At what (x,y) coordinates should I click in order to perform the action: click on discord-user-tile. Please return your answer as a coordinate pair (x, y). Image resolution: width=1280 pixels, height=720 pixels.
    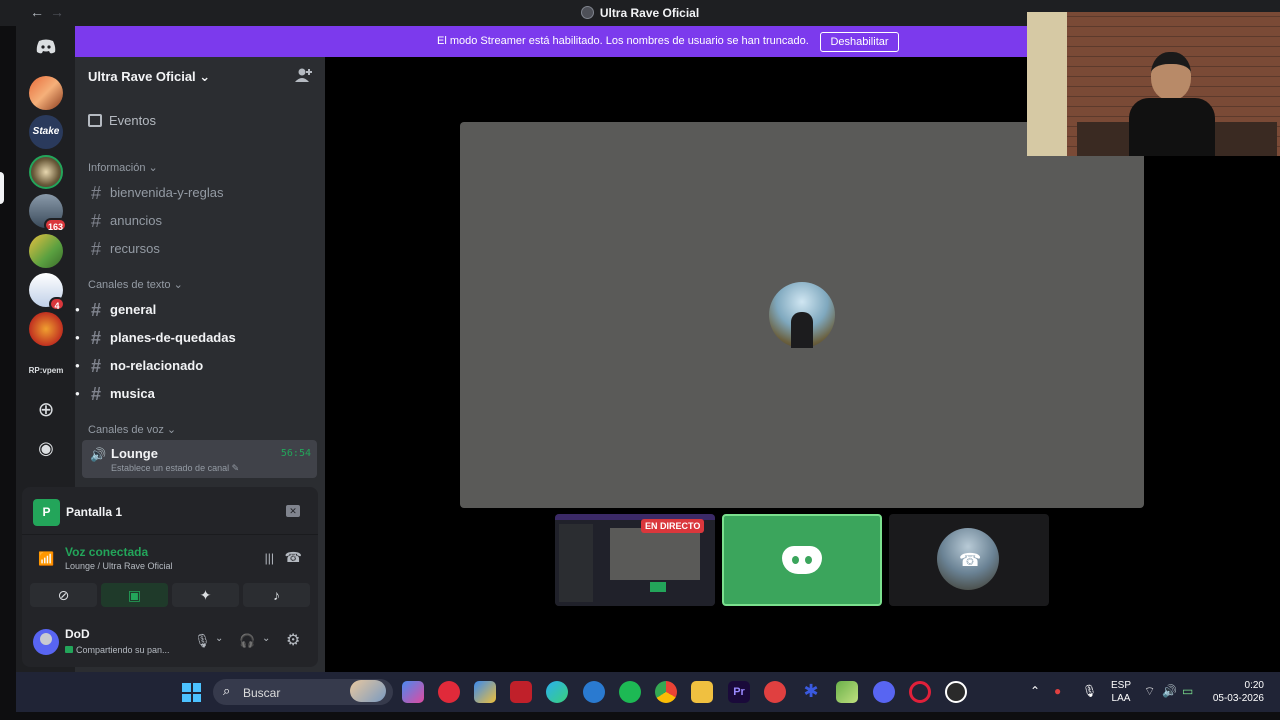
    Looking at the image, I should click on (802, 560).